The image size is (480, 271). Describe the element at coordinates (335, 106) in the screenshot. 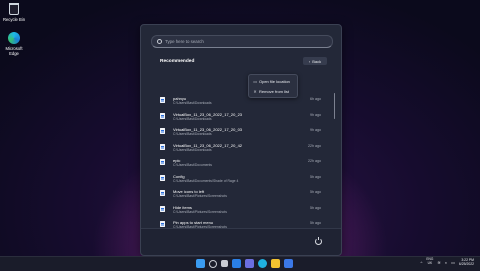

I see `scrollbar` at that location.